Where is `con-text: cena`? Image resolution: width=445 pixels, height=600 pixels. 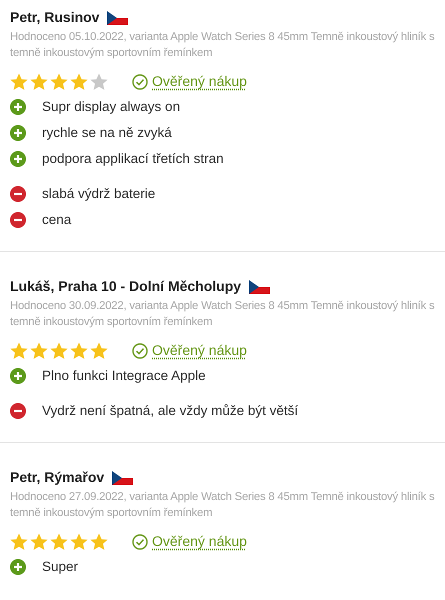
con-text: cena is located at coordinates (57, 220).